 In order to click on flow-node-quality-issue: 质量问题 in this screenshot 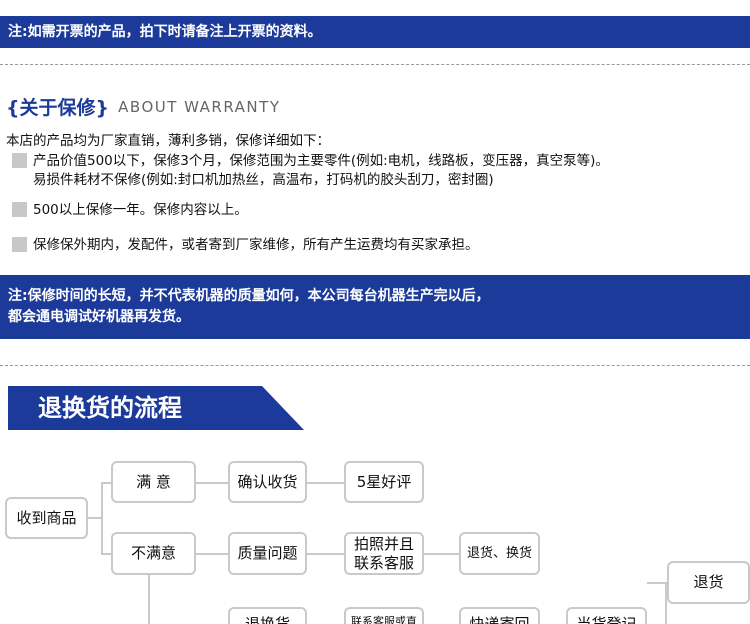, I will do `click(267, 553)`.